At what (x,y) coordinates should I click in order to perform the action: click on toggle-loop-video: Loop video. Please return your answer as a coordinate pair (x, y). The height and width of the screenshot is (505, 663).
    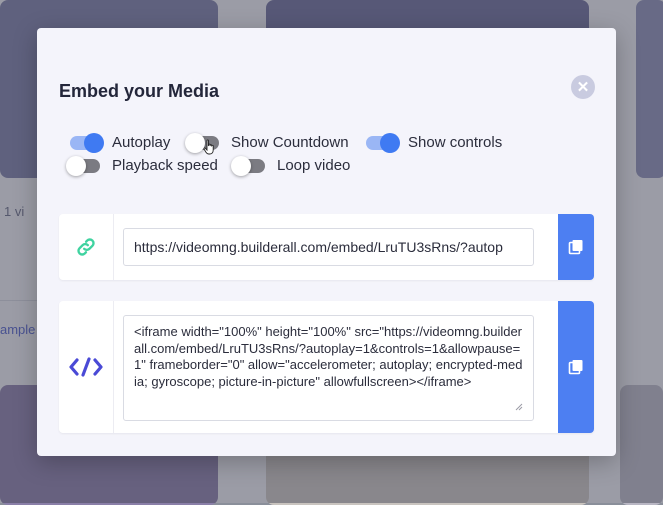
    Looking at the image, I should click on (291, 165).